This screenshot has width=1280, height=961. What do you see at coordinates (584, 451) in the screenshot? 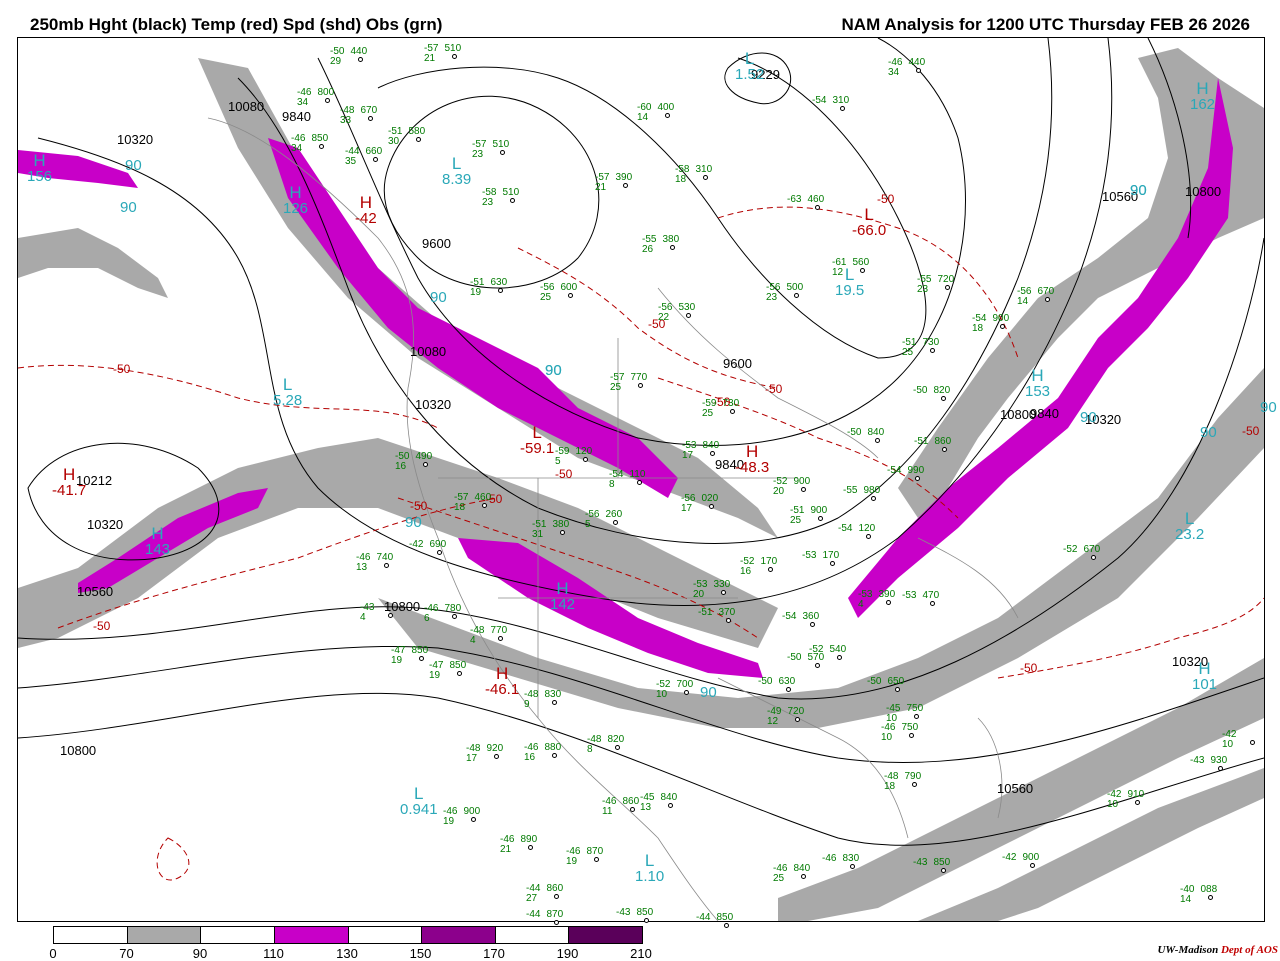
I see `obs-height: 120` at bounding box center [584, 451].